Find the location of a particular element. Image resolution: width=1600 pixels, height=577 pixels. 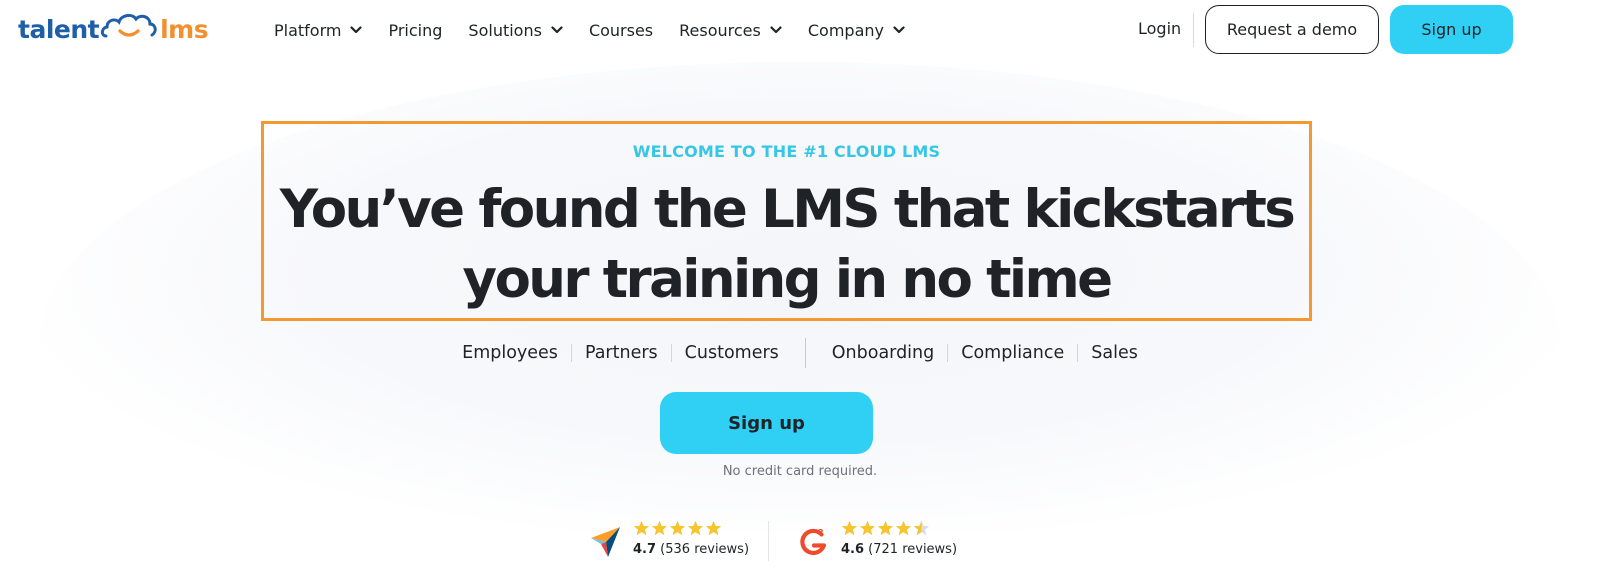

nav-item-solutions: Solutions is located at coordinates (515, 30).